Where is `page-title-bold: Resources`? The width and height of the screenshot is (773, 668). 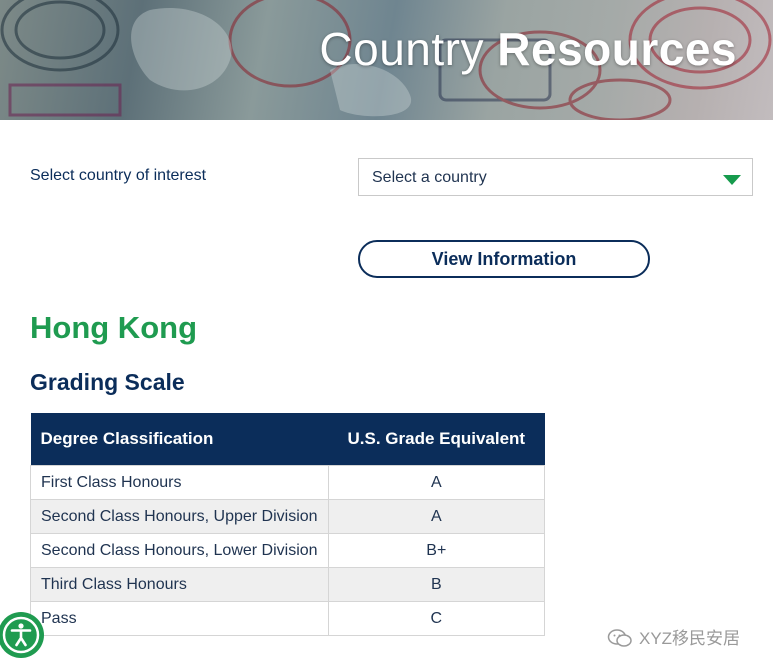 page-title-bold: Resources is located at coordinates (617, 49).